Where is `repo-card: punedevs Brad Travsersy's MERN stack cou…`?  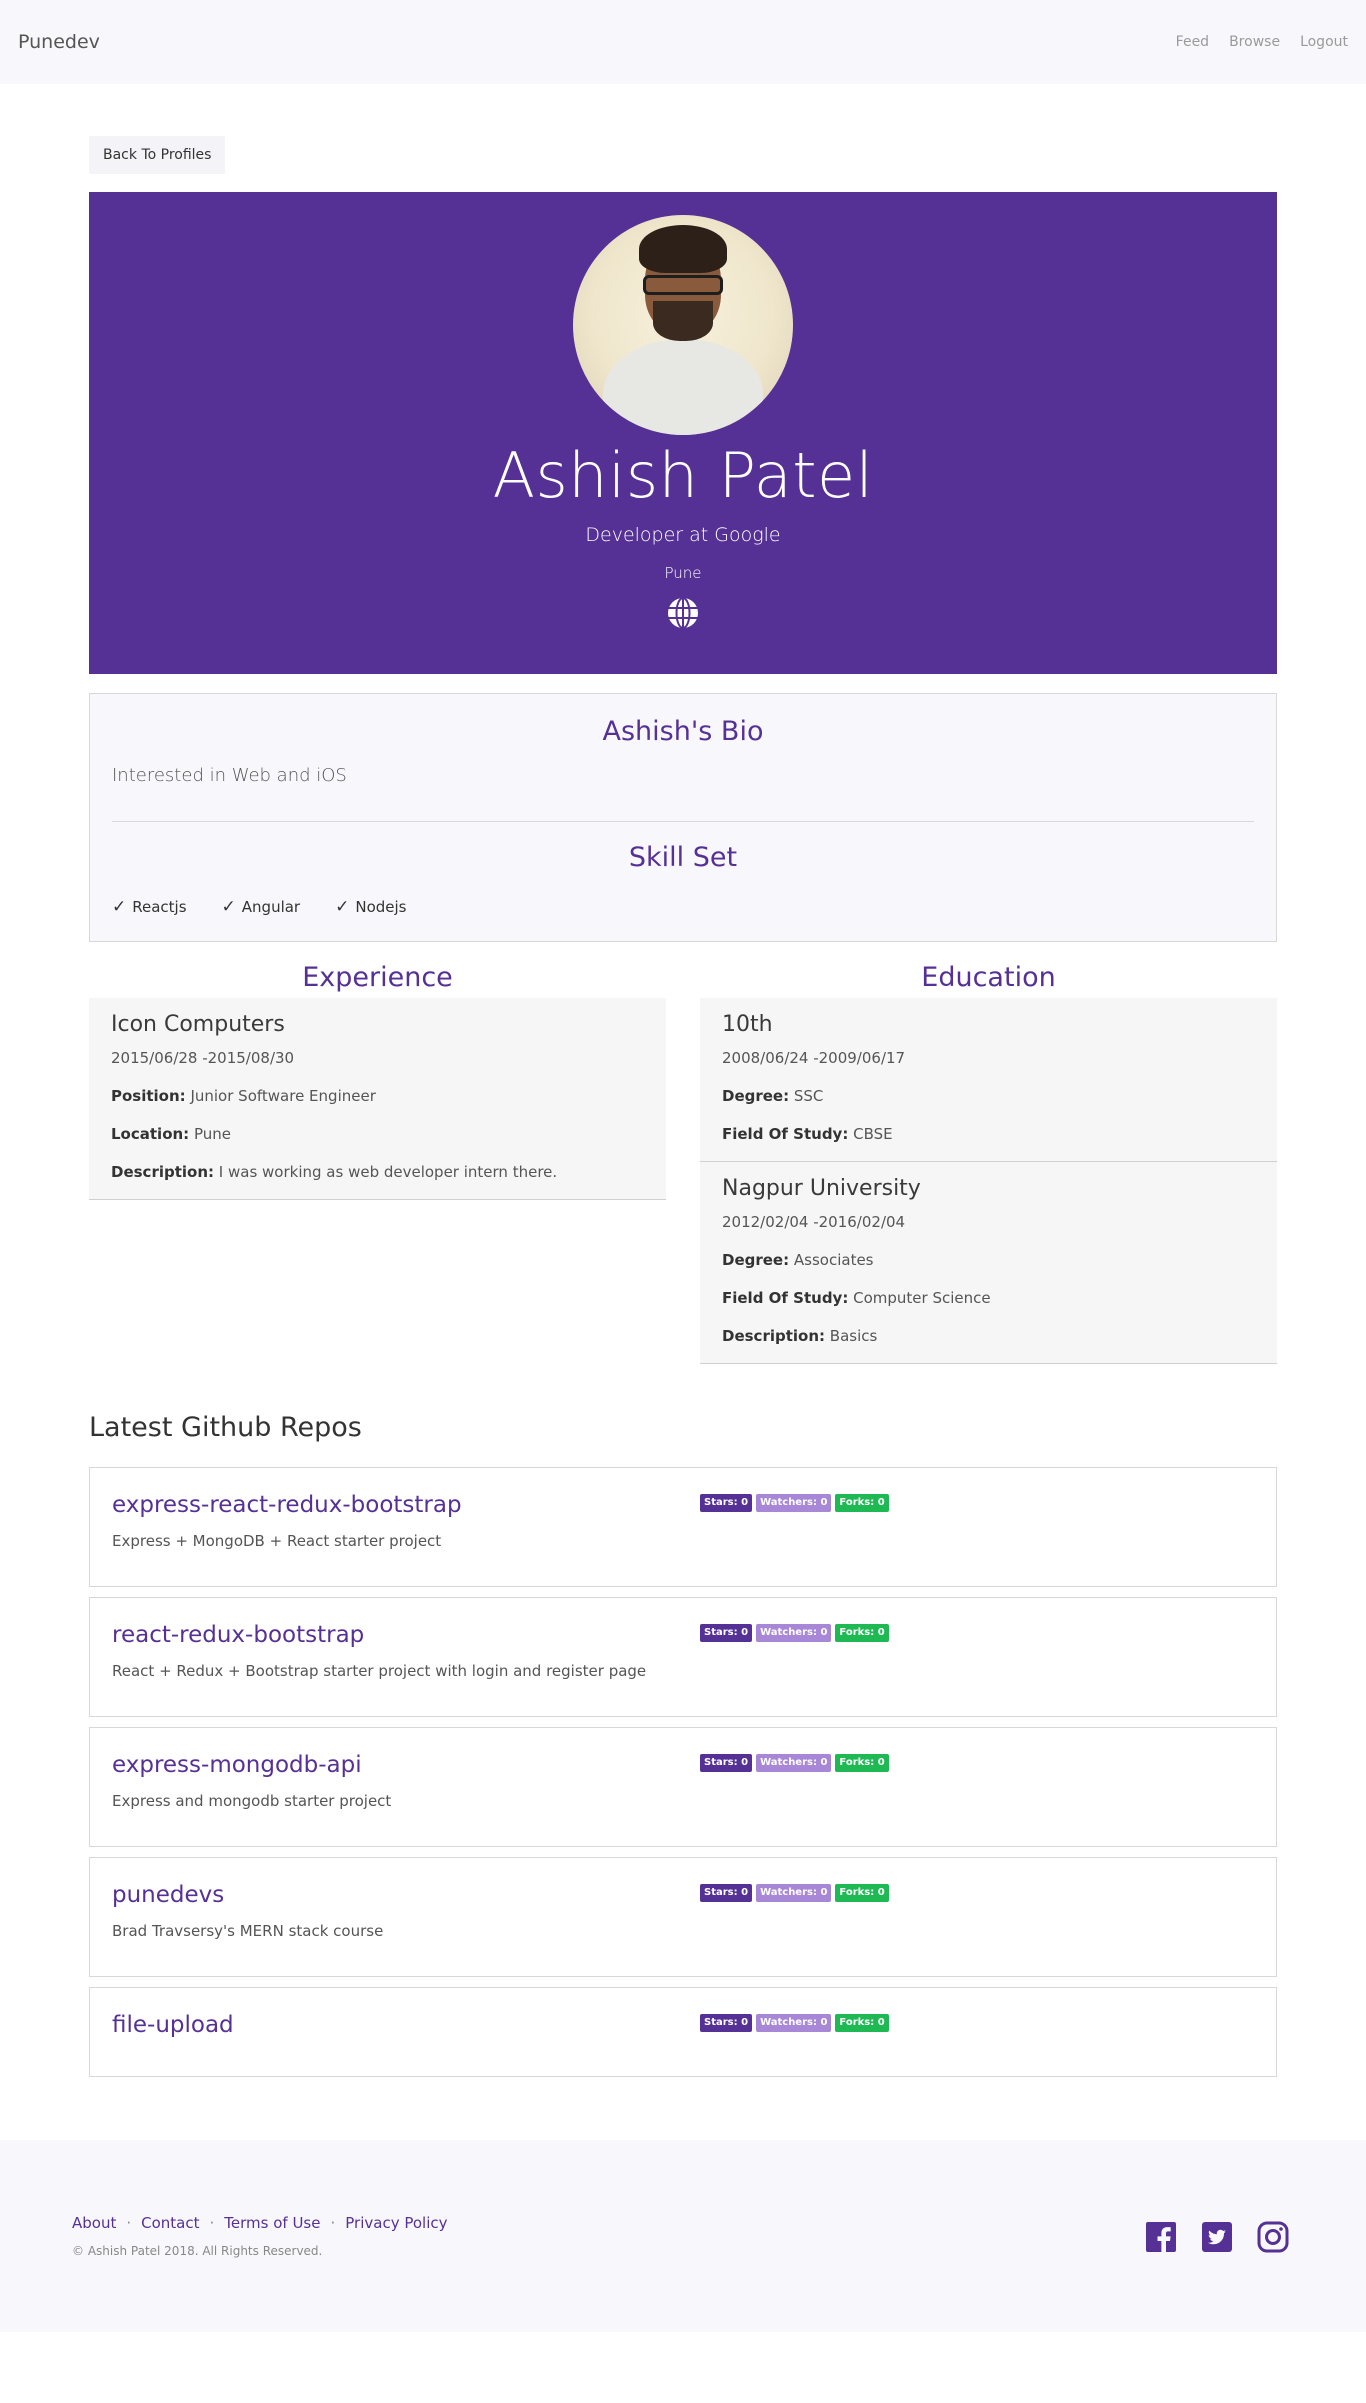 repo-card: punedevs Brad Travsersy's MERN stack cou… is located at coordinates (683, 1917).